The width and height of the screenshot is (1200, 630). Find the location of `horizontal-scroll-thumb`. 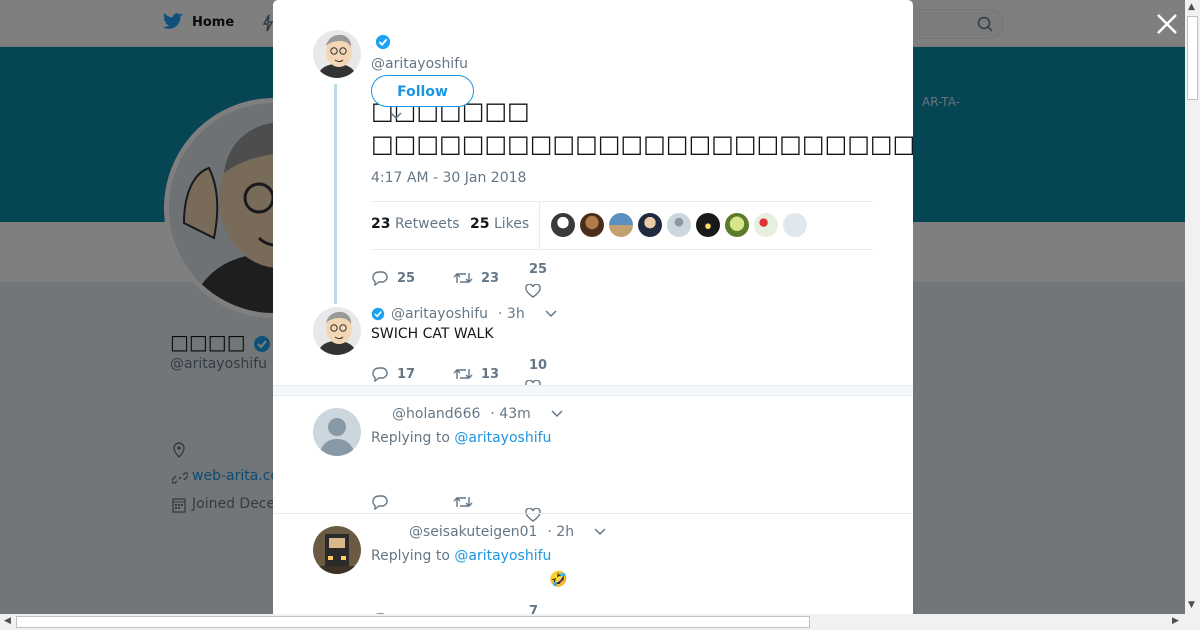

horizontal-scroll-thumb is located at coordinates (413, 622).